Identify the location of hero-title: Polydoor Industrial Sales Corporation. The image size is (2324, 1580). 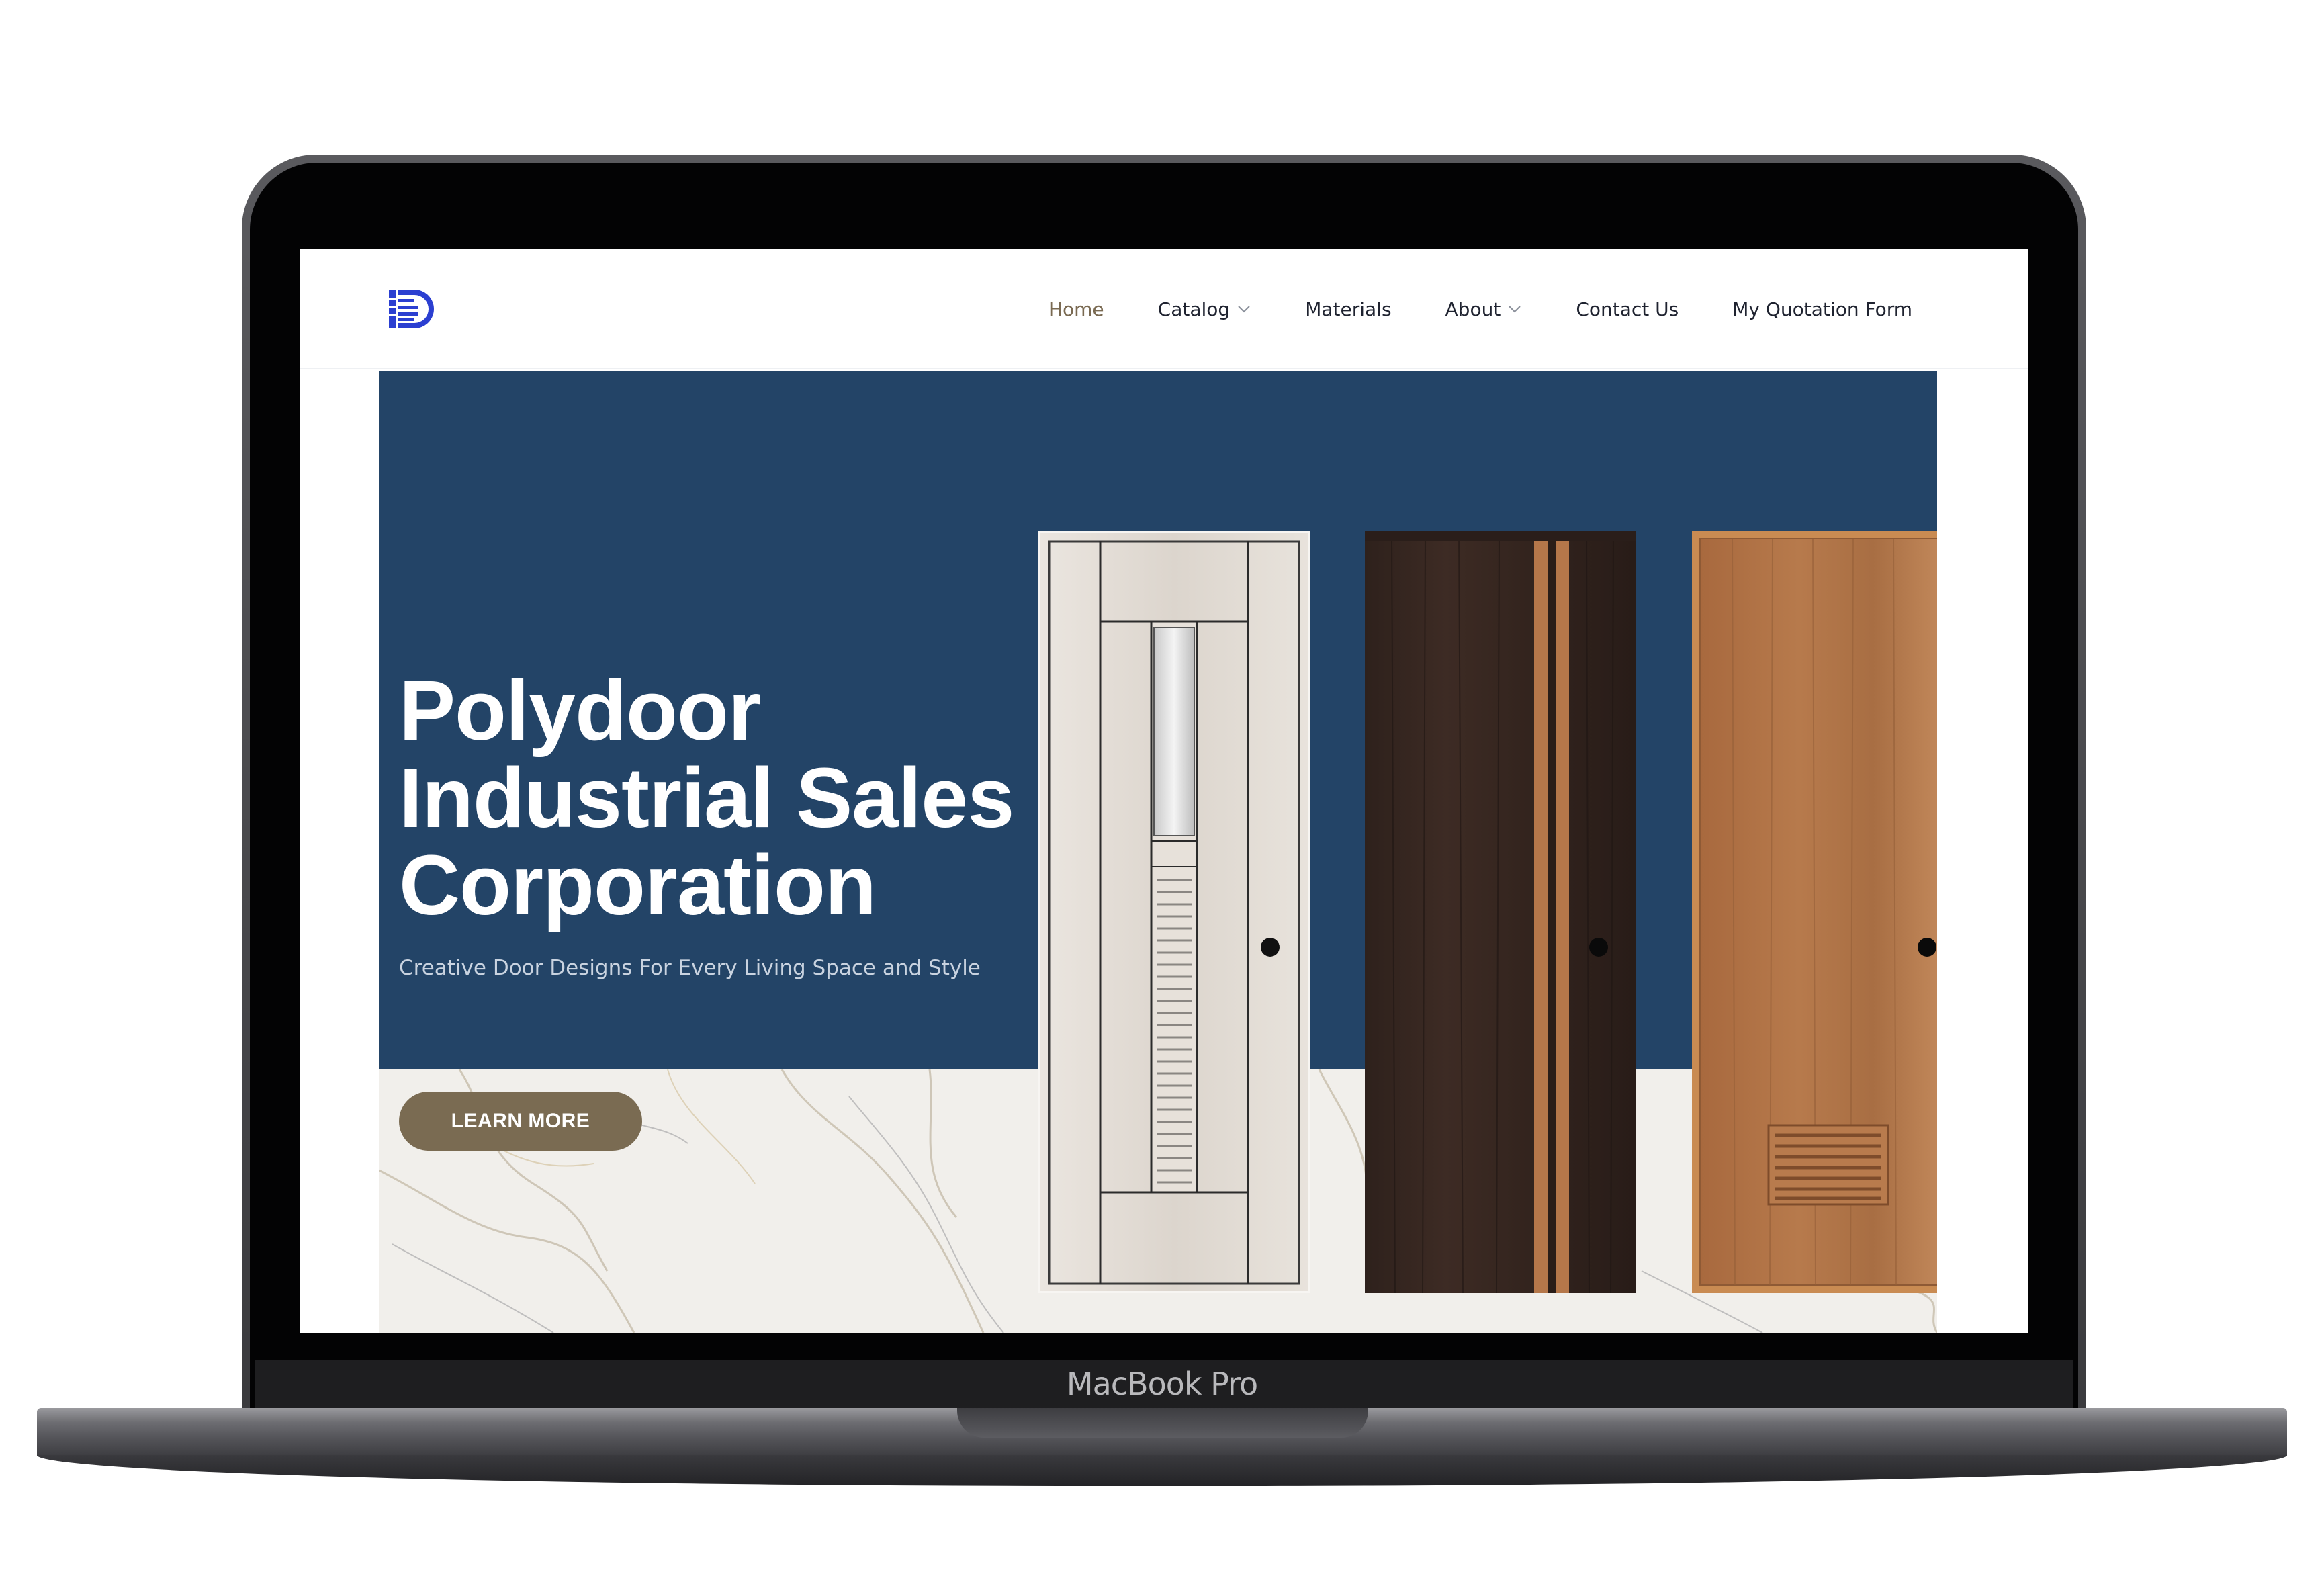
(735, 798).